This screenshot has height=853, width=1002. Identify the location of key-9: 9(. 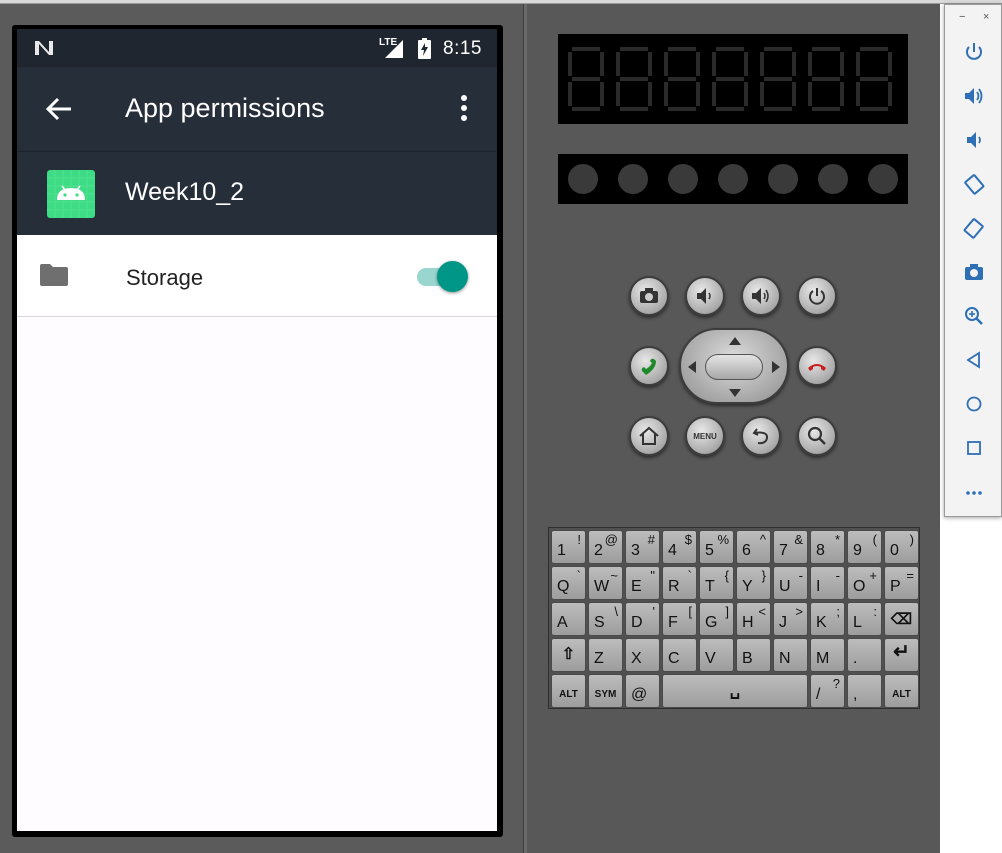
(864, 547).